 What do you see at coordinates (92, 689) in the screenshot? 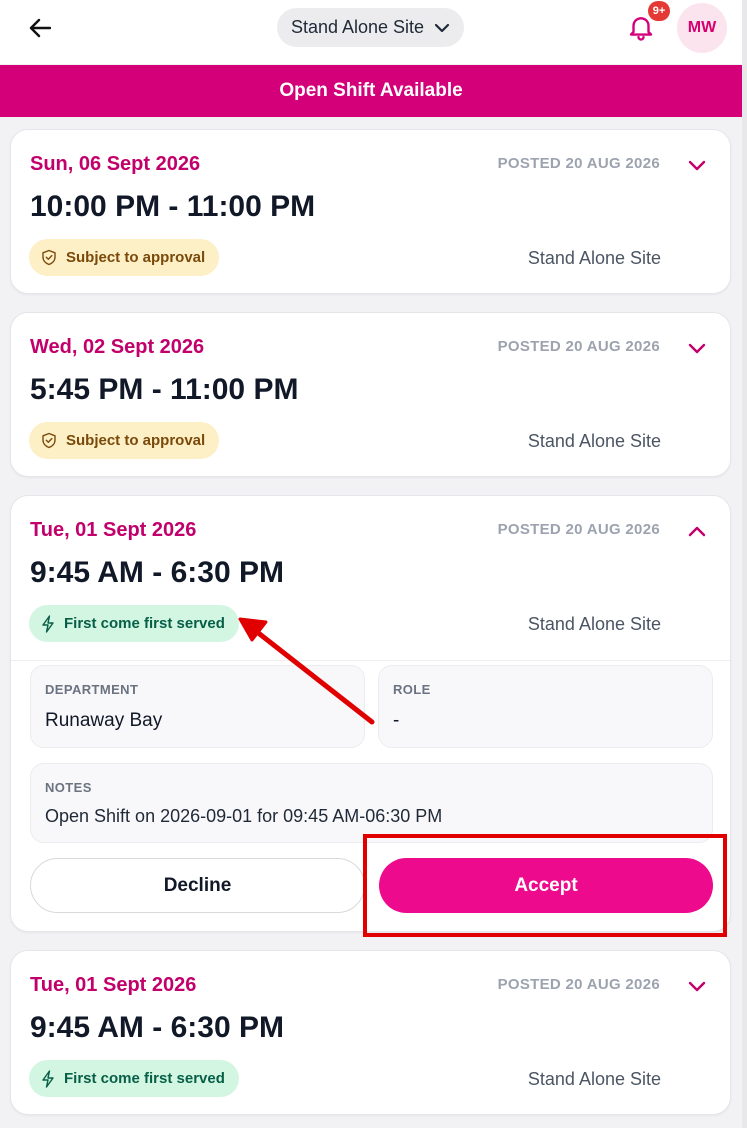
I see `department-label: DEPARTMENT` at bounding box center [92, 689].